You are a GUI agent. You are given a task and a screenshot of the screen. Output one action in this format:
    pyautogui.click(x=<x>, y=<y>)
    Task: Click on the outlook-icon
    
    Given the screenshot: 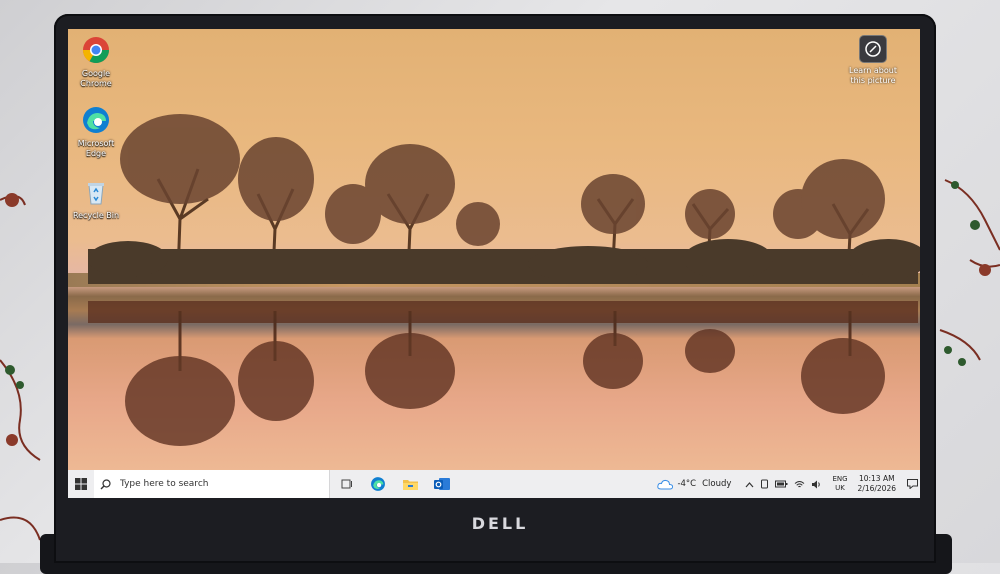 What is the action you would take?
    pyautogui.click(x=442, y=484)
    